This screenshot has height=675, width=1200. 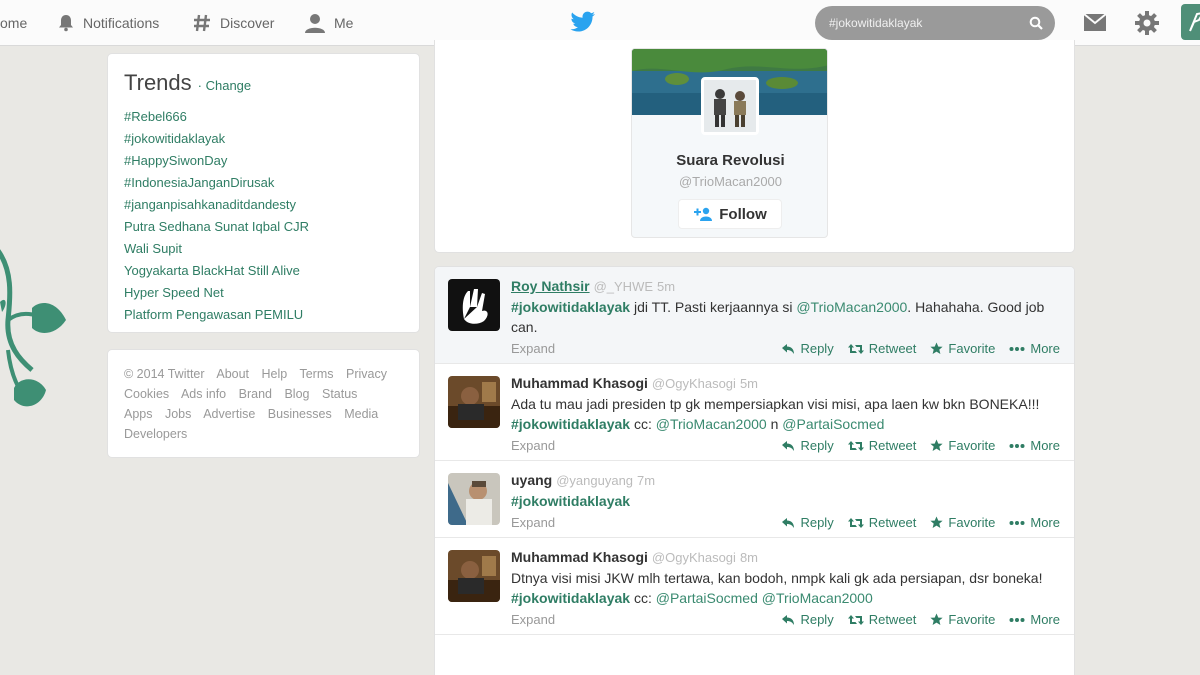 What do you see at coordinates (203, 394) in the screenshot?
I see `footer-link: Ads info` at bounding box center [203, 394].